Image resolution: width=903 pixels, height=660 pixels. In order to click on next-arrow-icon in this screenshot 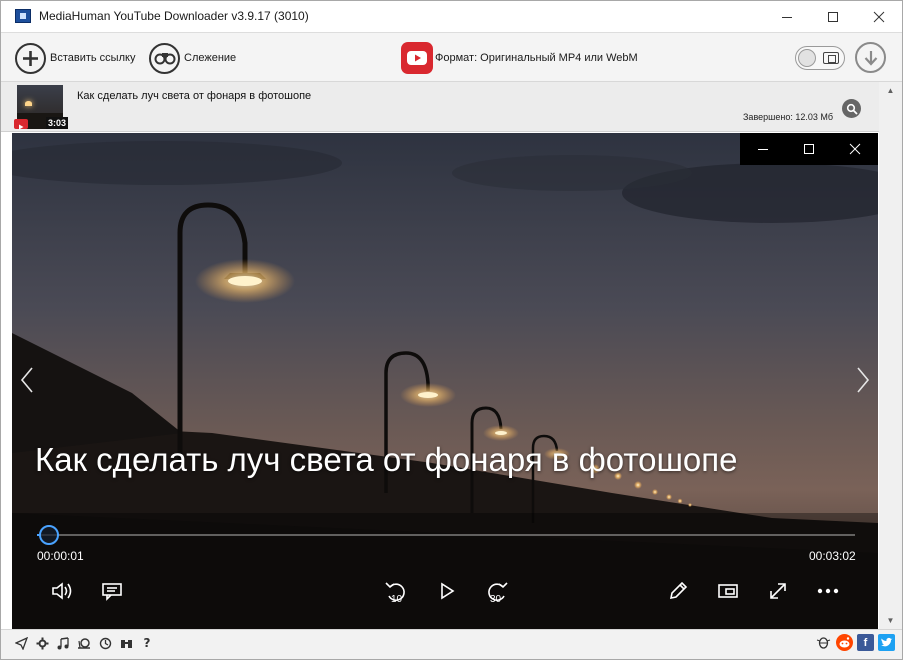, I will do `click(863, 380)`.